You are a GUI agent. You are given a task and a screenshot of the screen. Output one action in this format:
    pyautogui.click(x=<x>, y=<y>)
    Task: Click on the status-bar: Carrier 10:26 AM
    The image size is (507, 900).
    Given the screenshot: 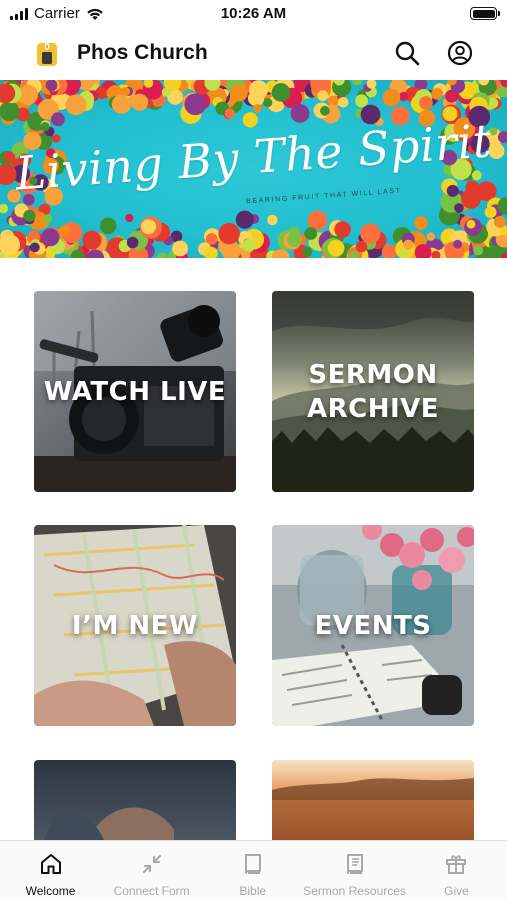 What is the action you would take?
    pyautogui.click(x=253, y=14)
    